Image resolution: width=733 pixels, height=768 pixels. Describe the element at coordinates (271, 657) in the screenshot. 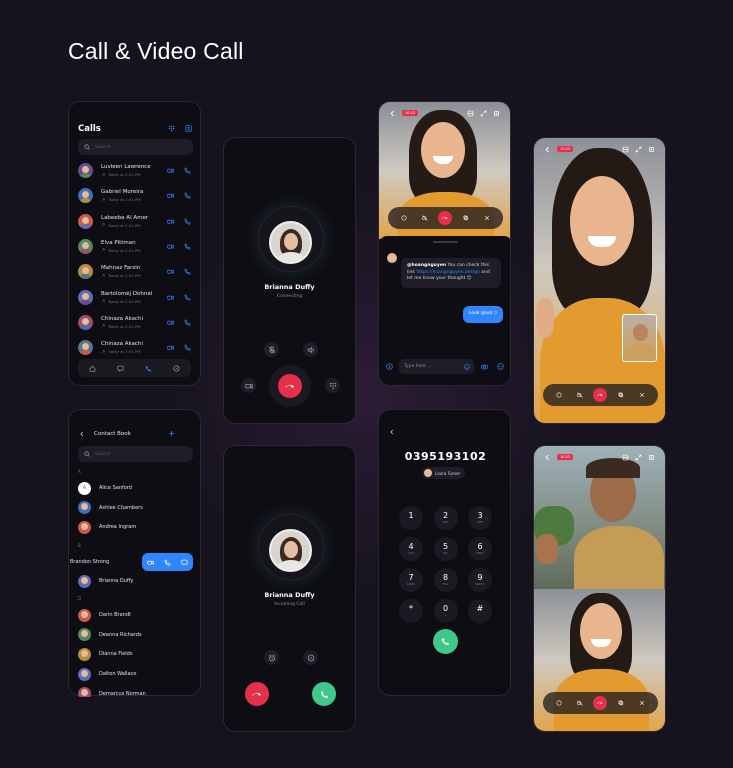

I see `remind-me-button` at that location.